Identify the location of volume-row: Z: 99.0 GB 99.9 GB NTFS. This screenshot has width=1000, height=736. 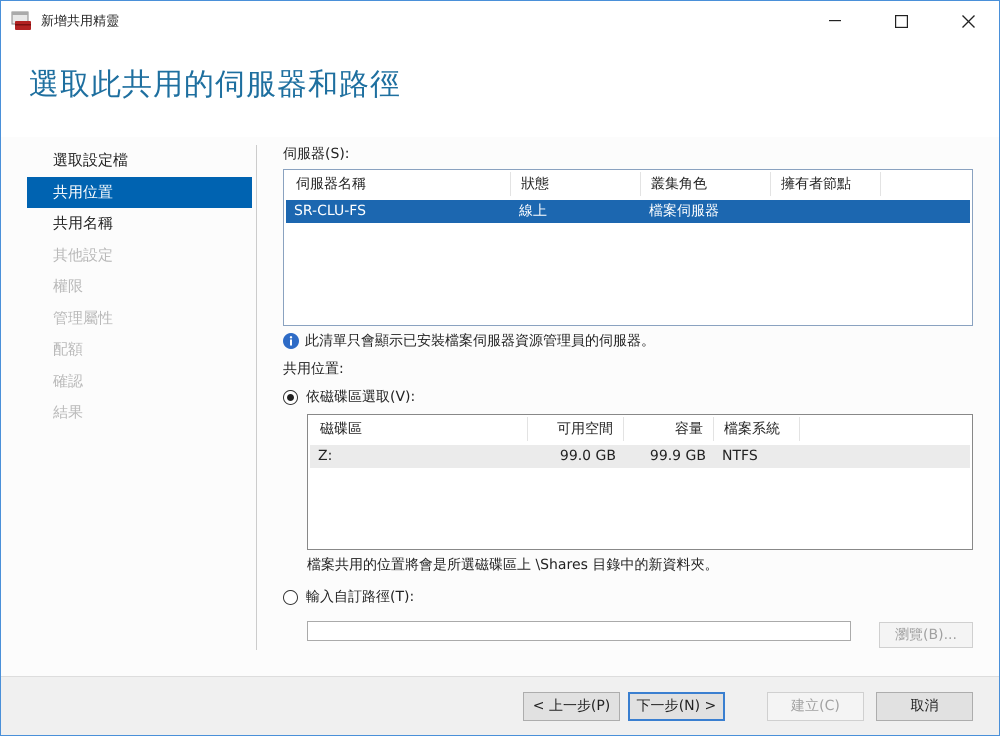
(640, 456).